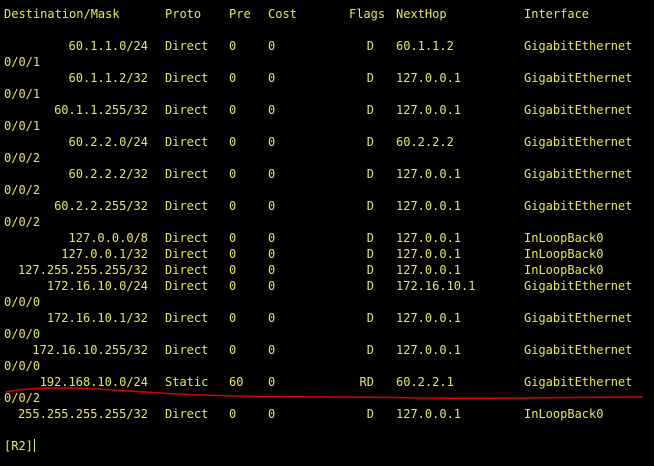 The height and width of the screenshot is (466, 654). Describe the element at coordinates (282, 14) in the screenshot. I see `header-cost: Cost` at that location.